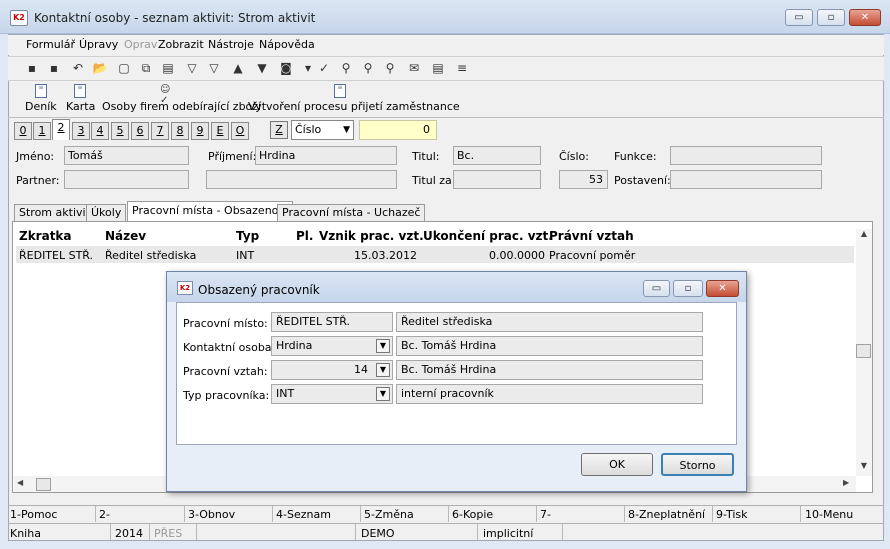 This screenshot has height=549, width=890. Describe the element at coordinates (238, 68) in the screenshot. I see `arrow-up-icon: ▲` at that location.